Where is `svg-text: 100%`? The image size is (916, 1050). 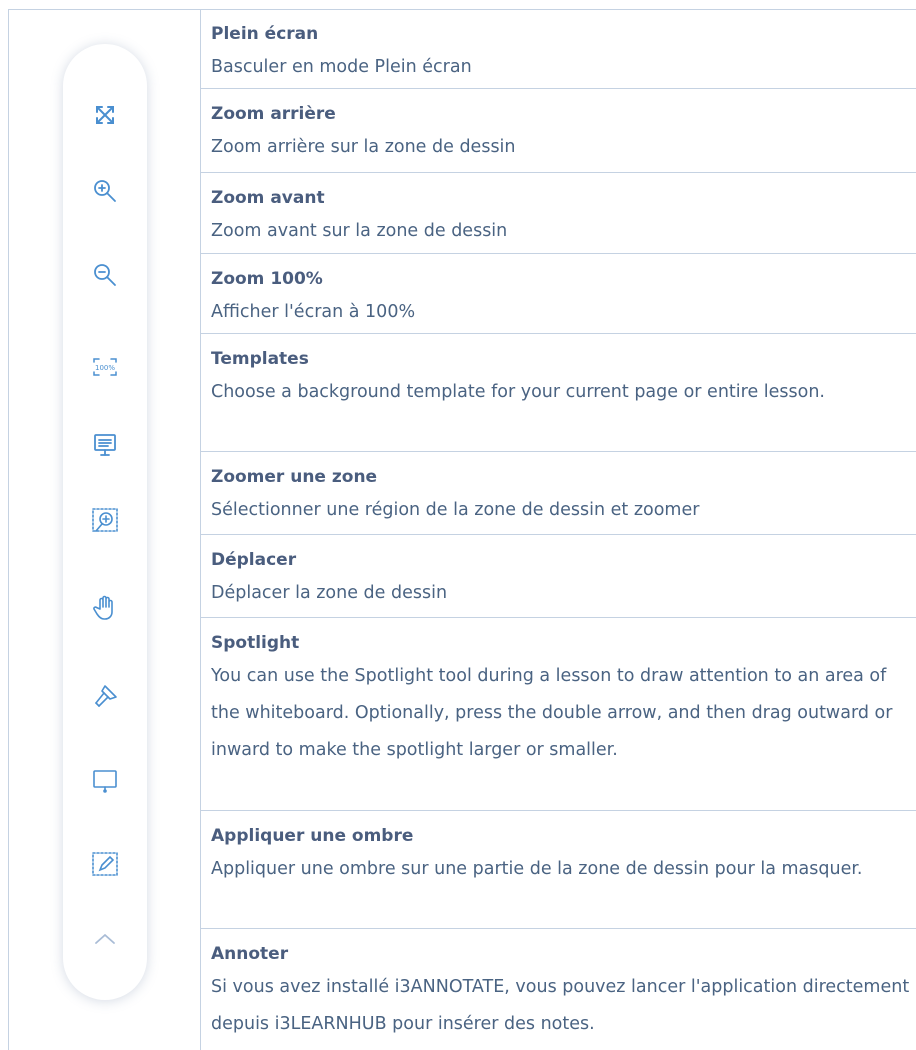 svg-text: 100% is located at coordinates (105, 368).